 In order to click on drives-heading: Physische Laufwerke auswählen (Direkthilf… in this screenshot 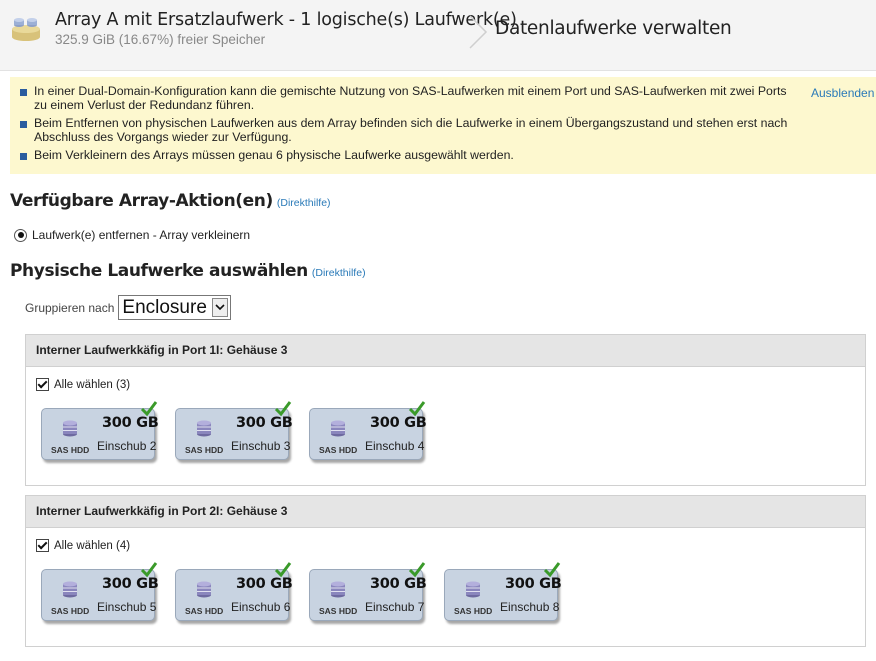, I will do `click(188, 271)`.